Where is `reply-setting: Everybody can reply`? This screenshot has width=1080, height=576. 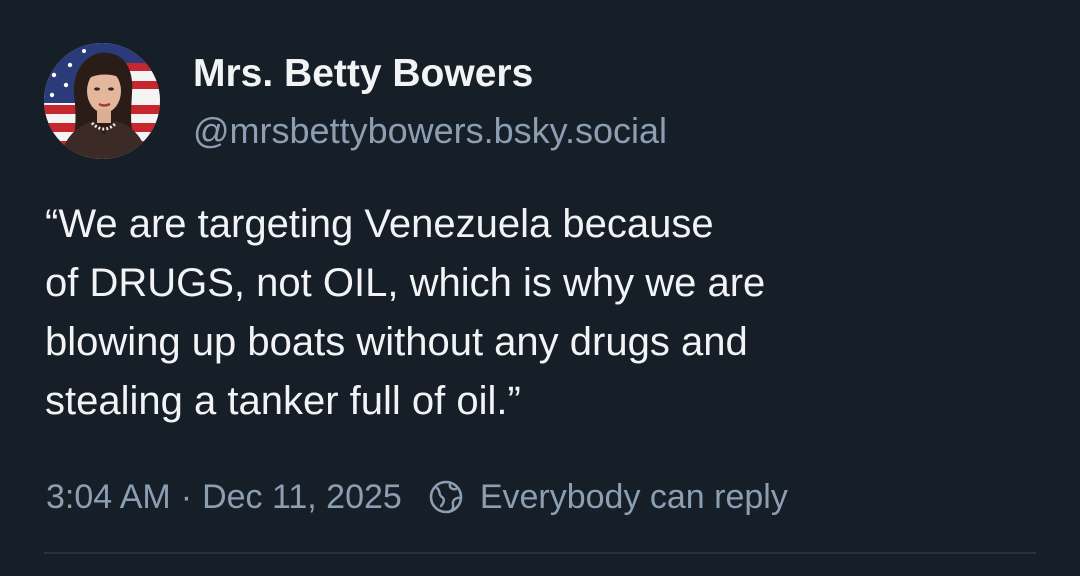 reply-setting: Everybody can reply is located at coordinates (608, 497).